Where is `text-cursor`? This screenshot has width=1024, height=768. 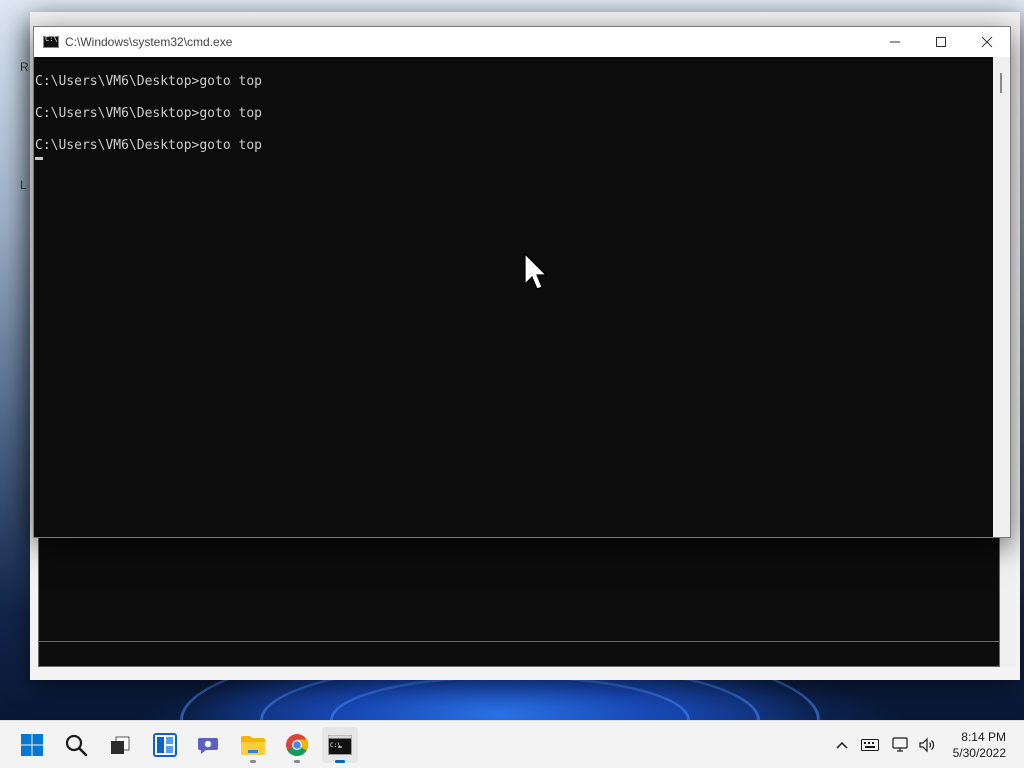 text-cursor is located at coordinates (39, 158).